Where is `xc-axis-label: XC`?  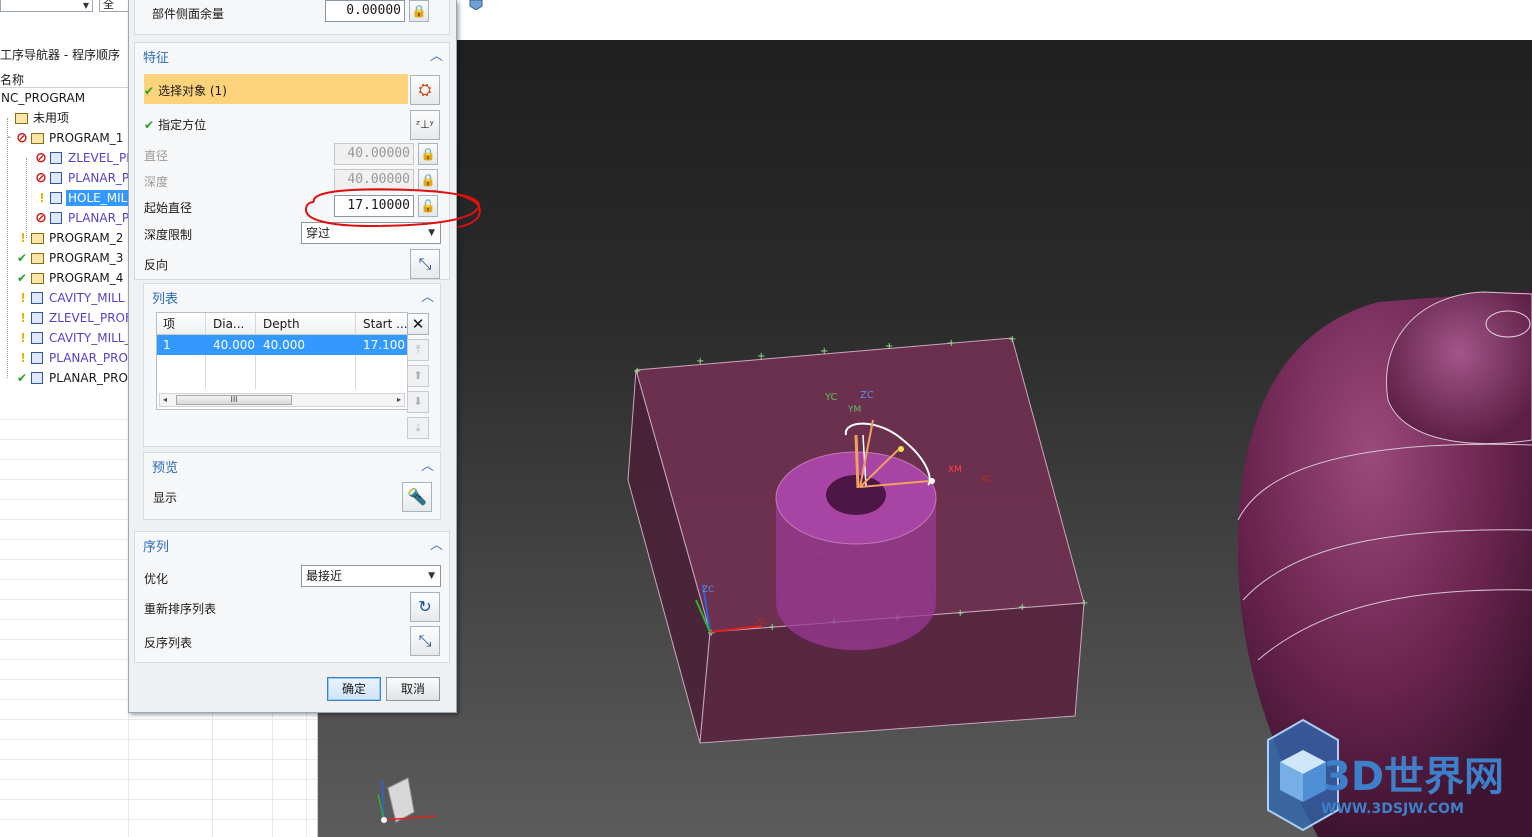 xc-axis-label: XC is located at coordinates (986, 479).